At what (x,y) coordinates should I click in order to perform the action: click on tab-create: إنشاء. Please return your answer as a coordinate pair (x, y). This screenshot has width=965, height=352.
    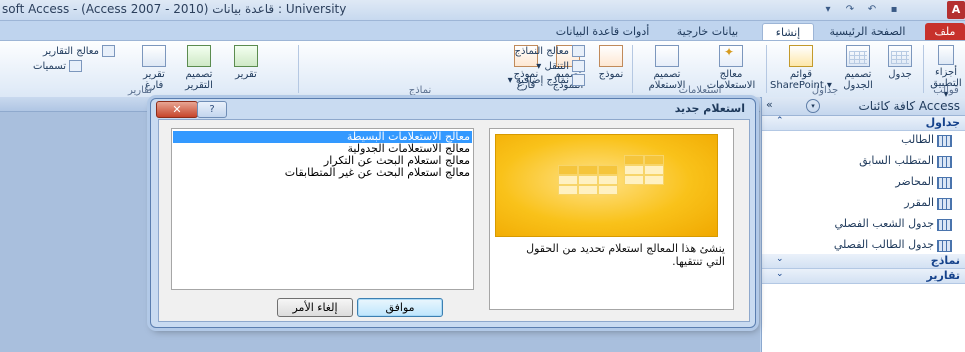
    Looking at the image, I should click on (788, 32).